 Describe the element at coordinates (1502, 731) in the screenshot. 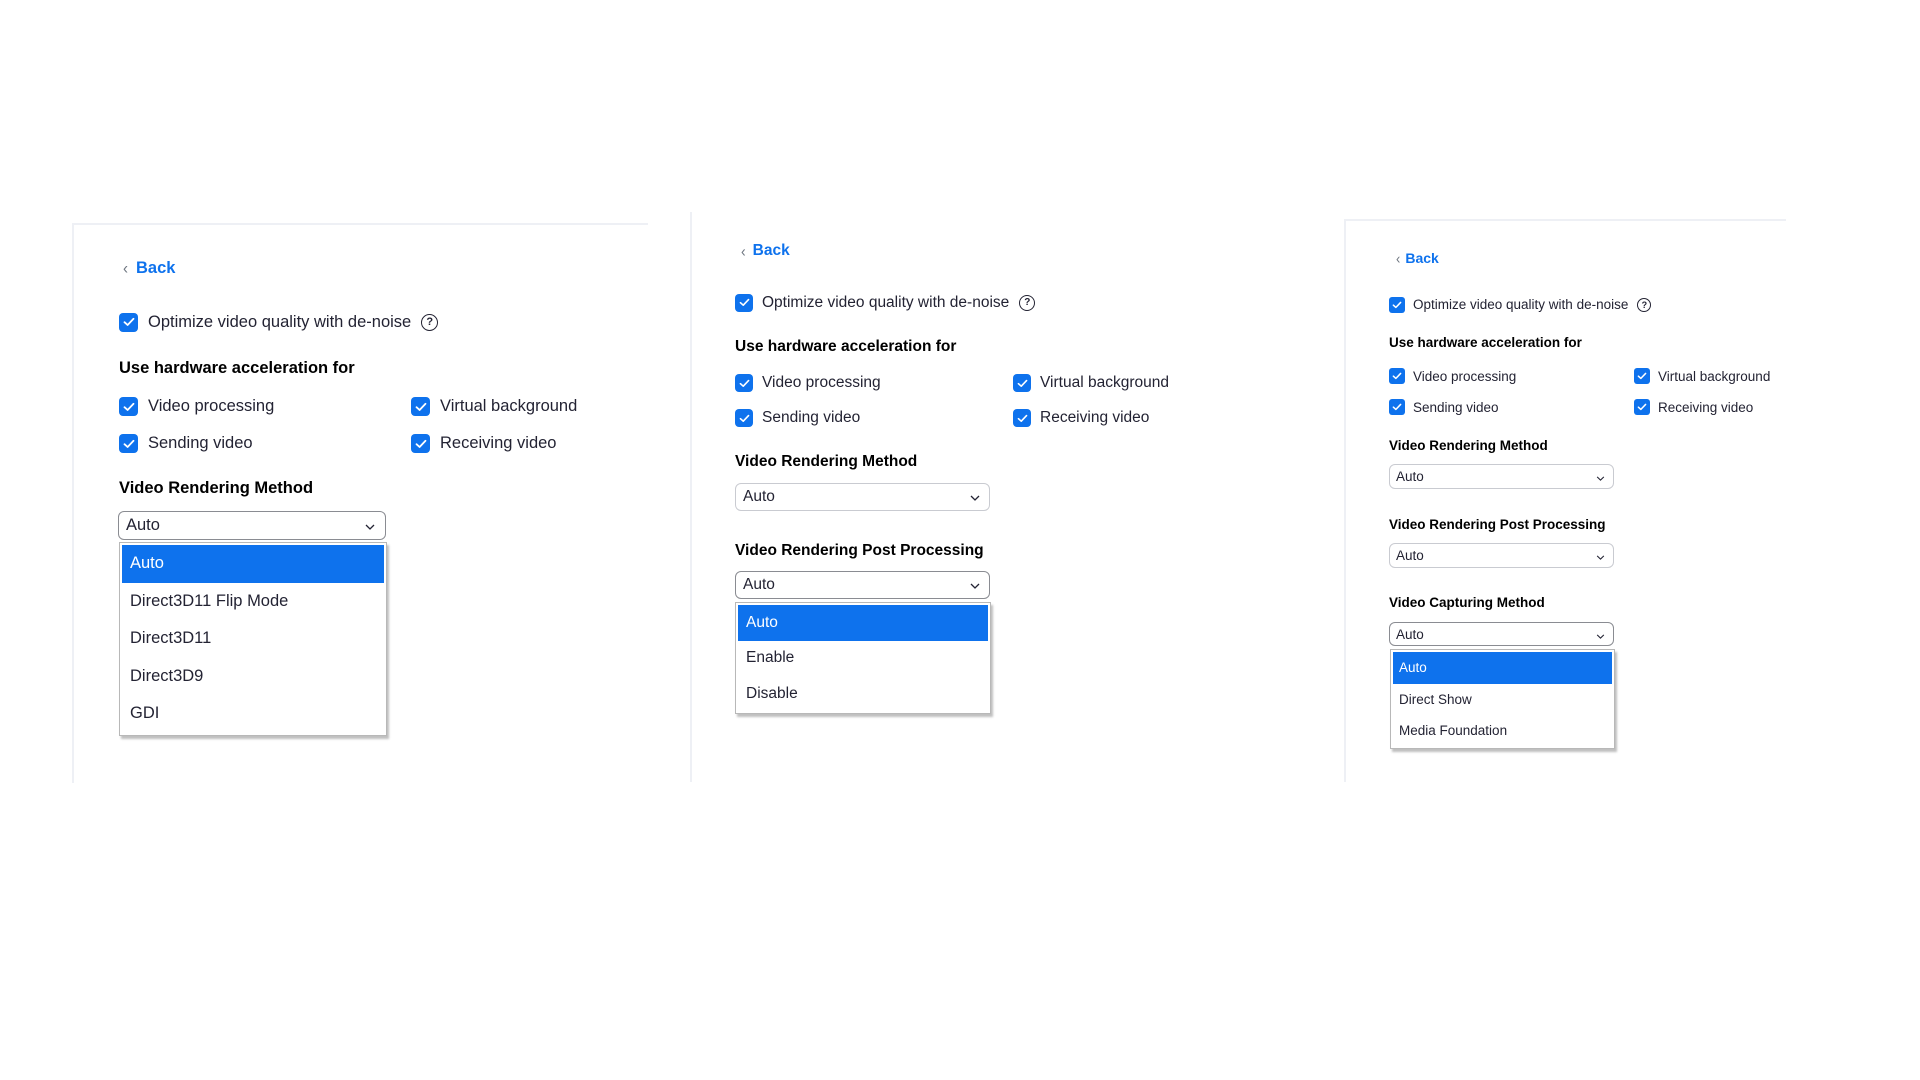

I see `dropdown-option: Media Foundation` at that location.